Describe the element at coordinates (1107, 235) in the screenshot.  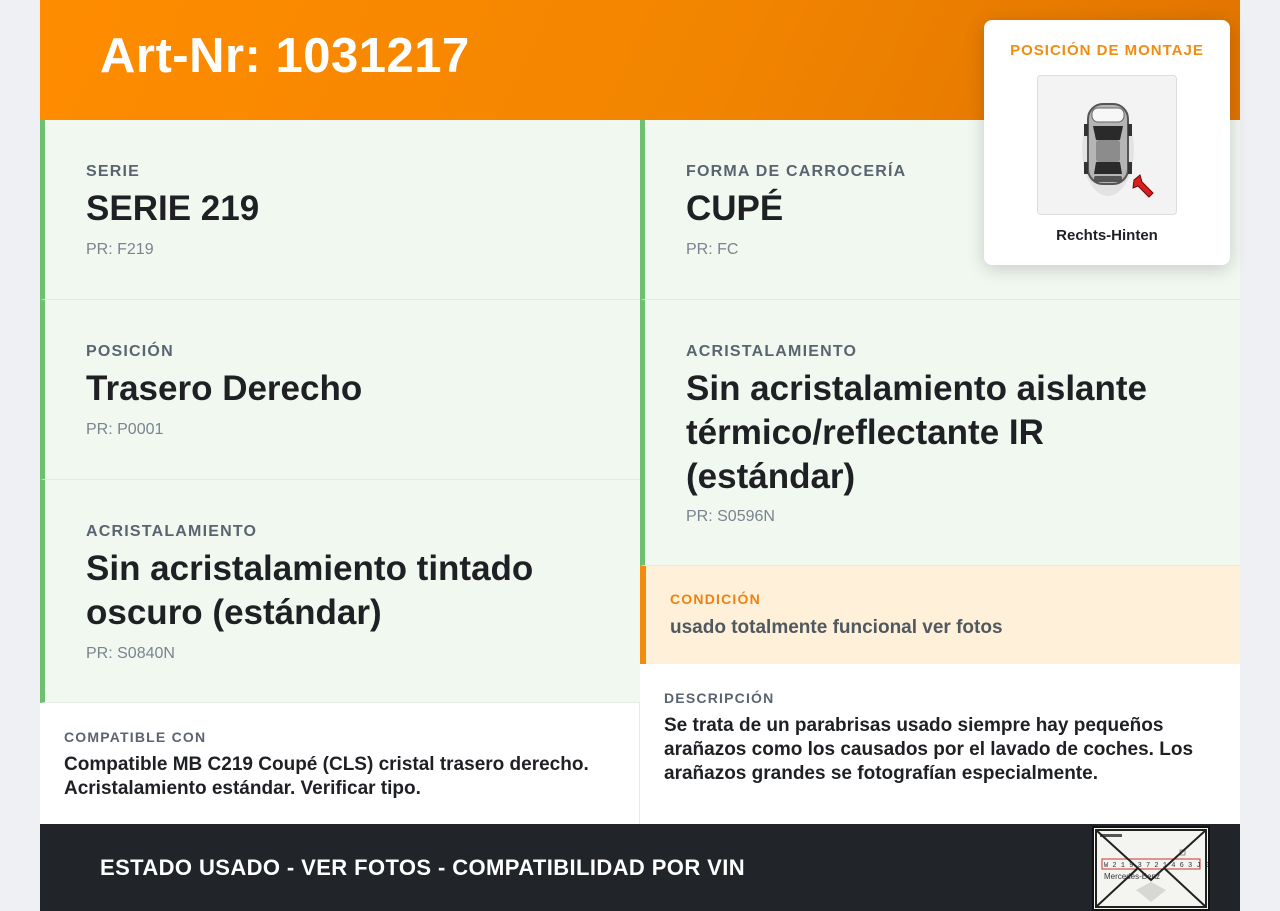
I see `mount-position-caption: Rechts-Hinten` at that location.